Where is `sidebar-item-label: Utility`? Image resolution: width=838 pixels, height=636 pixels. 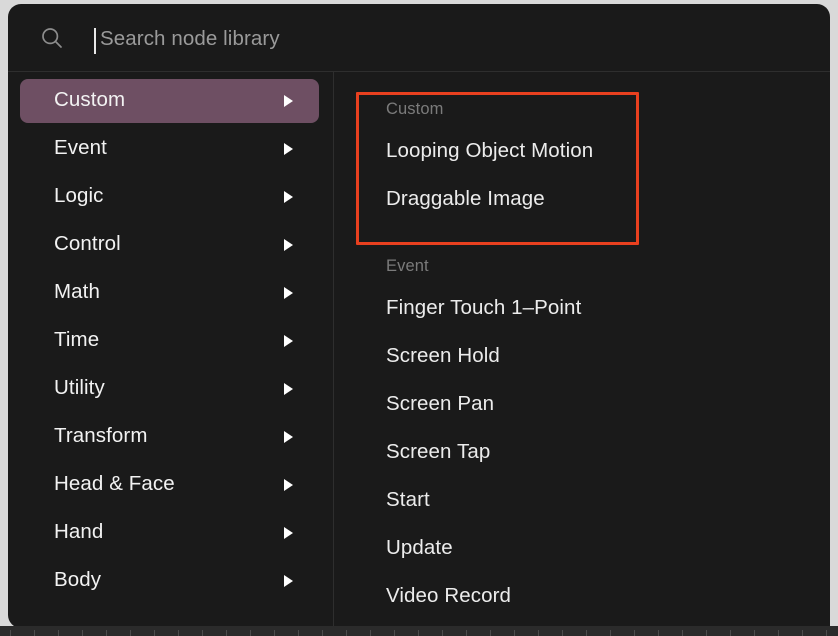 sidebar-item-label: Utility is located at coordinates (79, 387).